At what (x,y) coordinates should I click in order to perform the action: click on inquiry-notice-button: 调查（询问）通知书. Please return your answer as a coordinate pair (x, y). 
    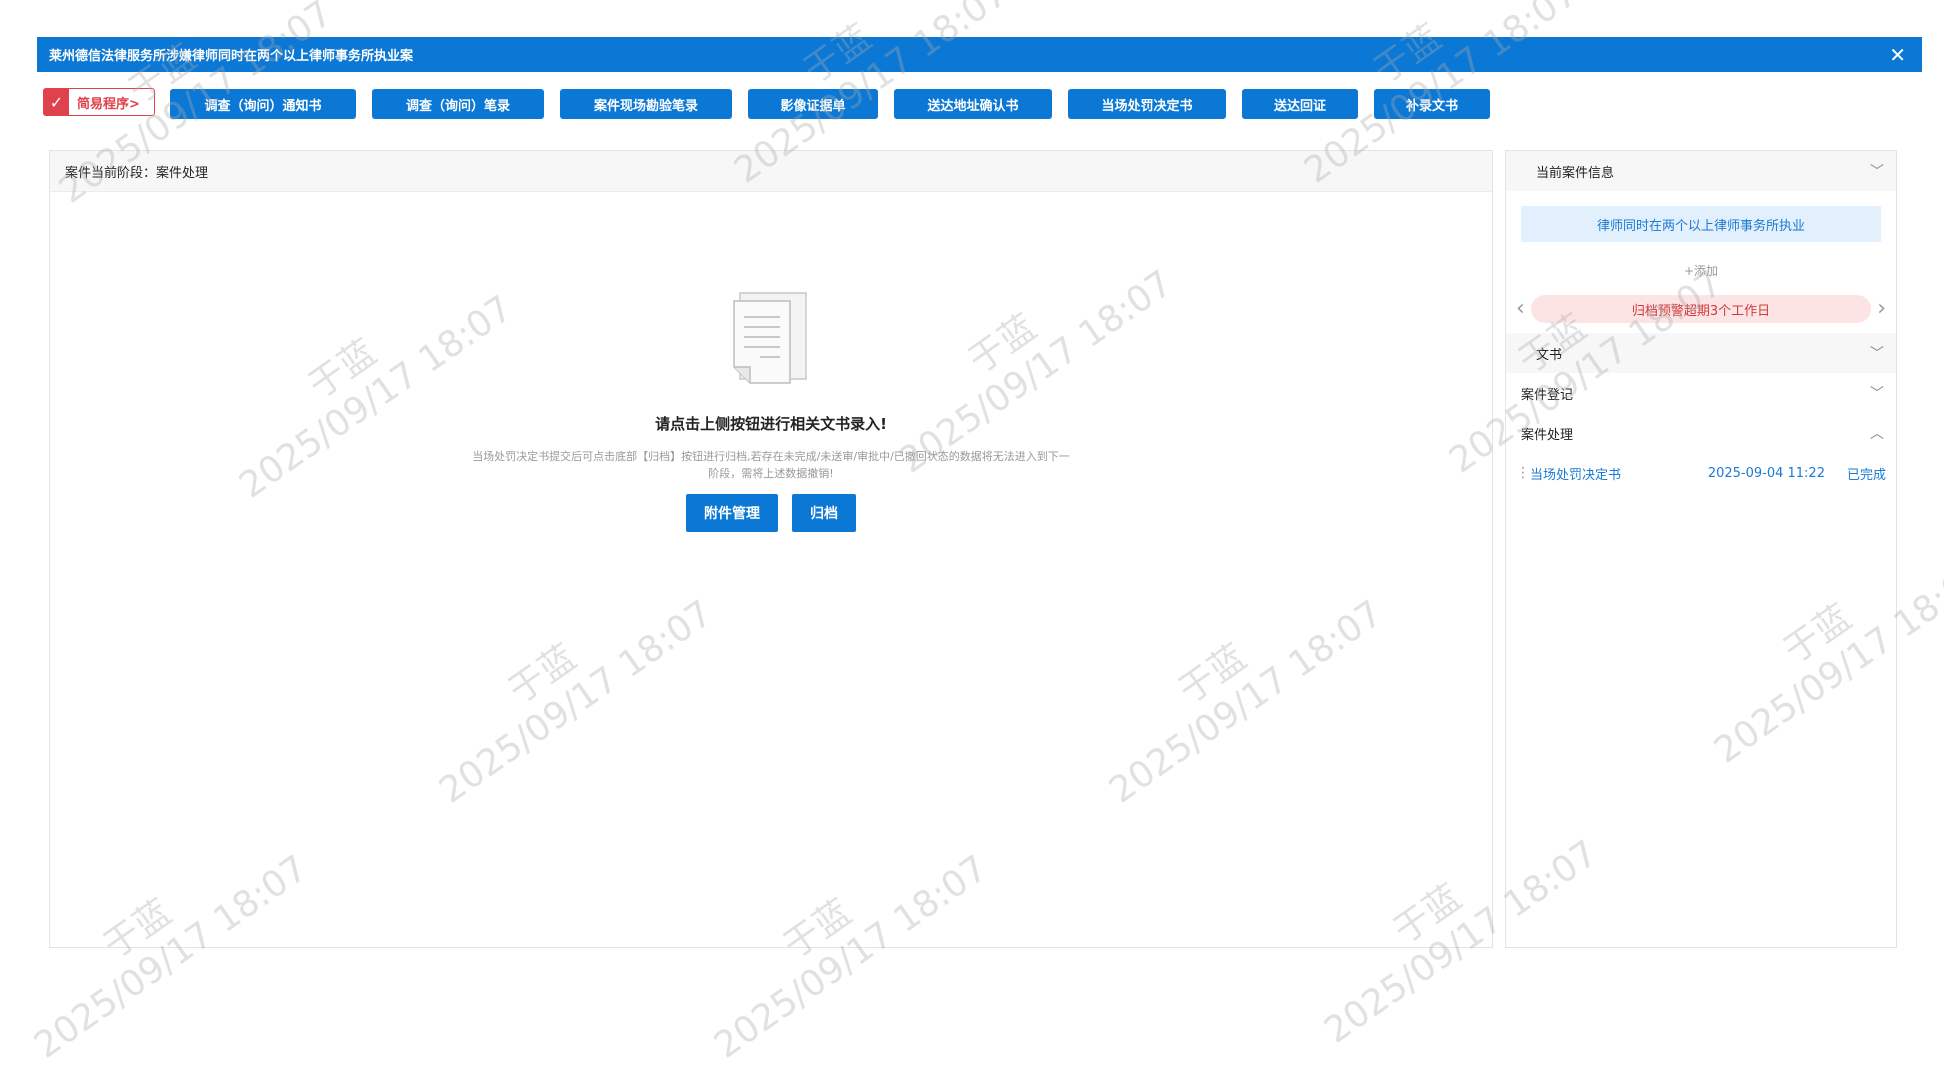
    Looking at the image, I should click on (263, 104).